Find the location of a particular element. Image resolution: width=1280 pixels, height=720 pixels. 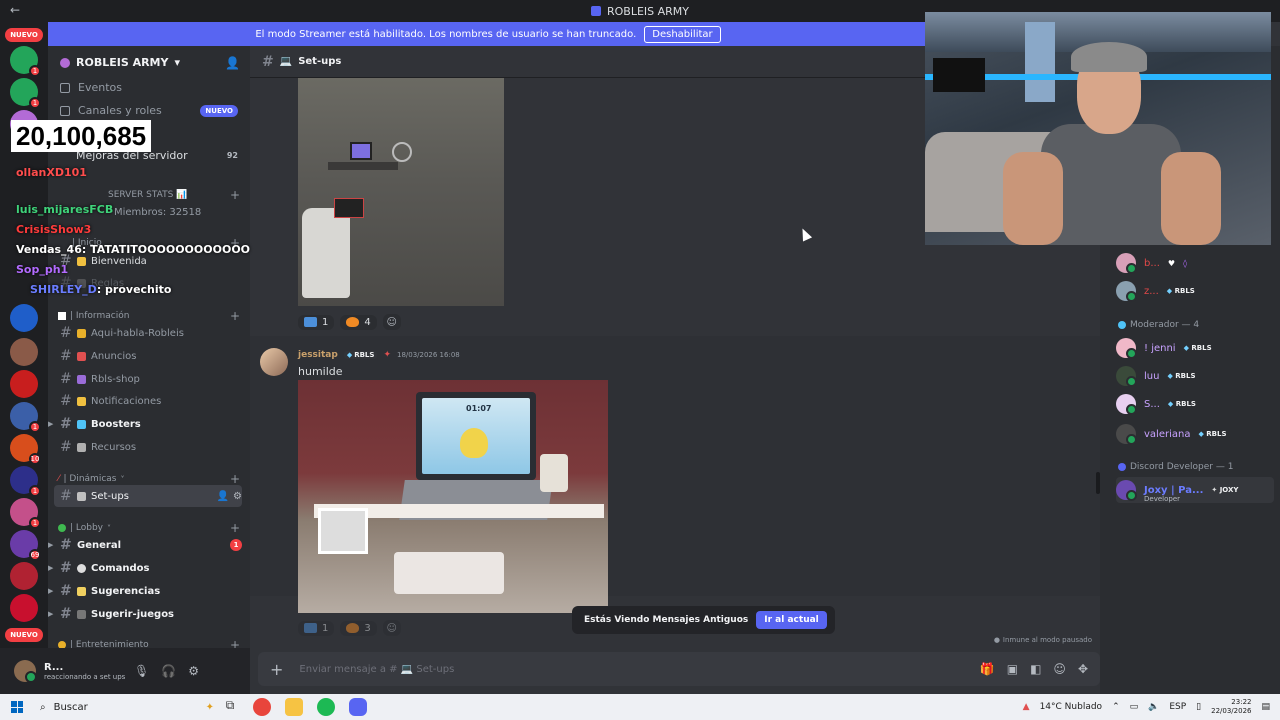

category-lobby: | Lobby ˅ + is located at coordinates (149, 528).